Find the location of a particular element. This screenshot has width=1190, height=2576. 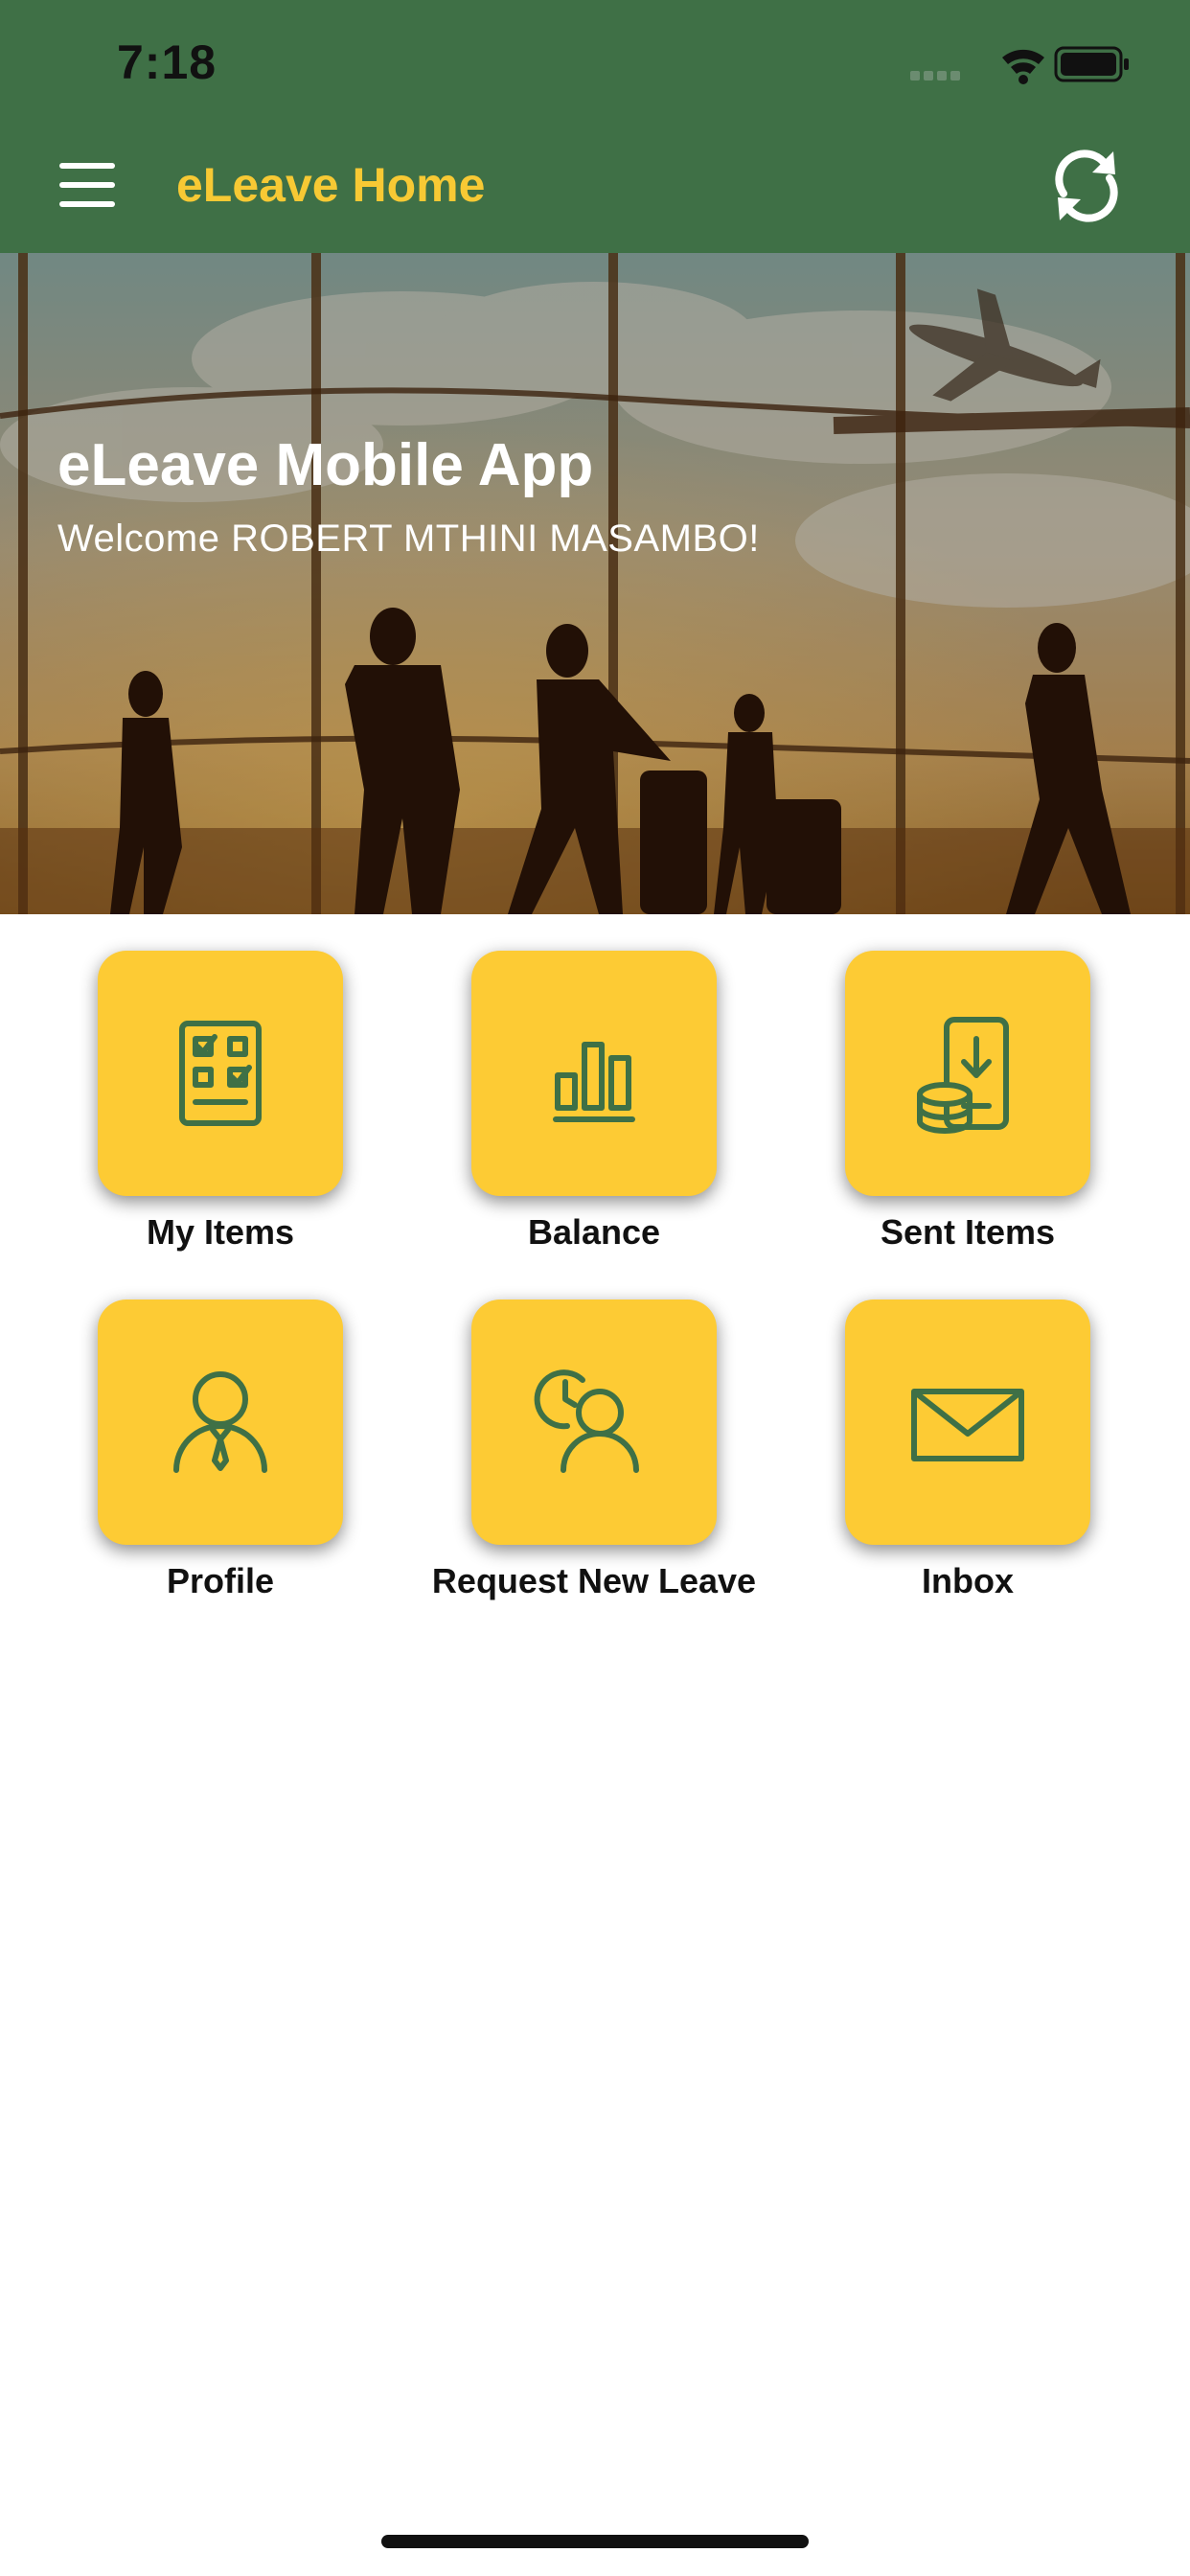

sent-items-label: Sent Items is located at coordinates (968, 1232).